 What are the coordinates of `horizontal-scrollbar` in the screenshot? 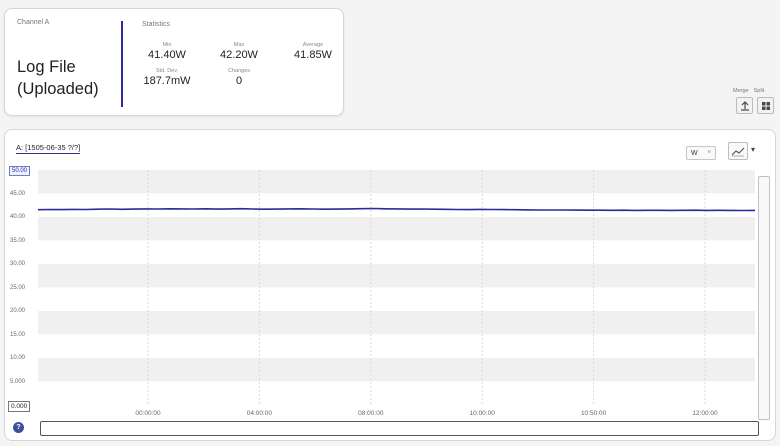 It's located at (399, 428).